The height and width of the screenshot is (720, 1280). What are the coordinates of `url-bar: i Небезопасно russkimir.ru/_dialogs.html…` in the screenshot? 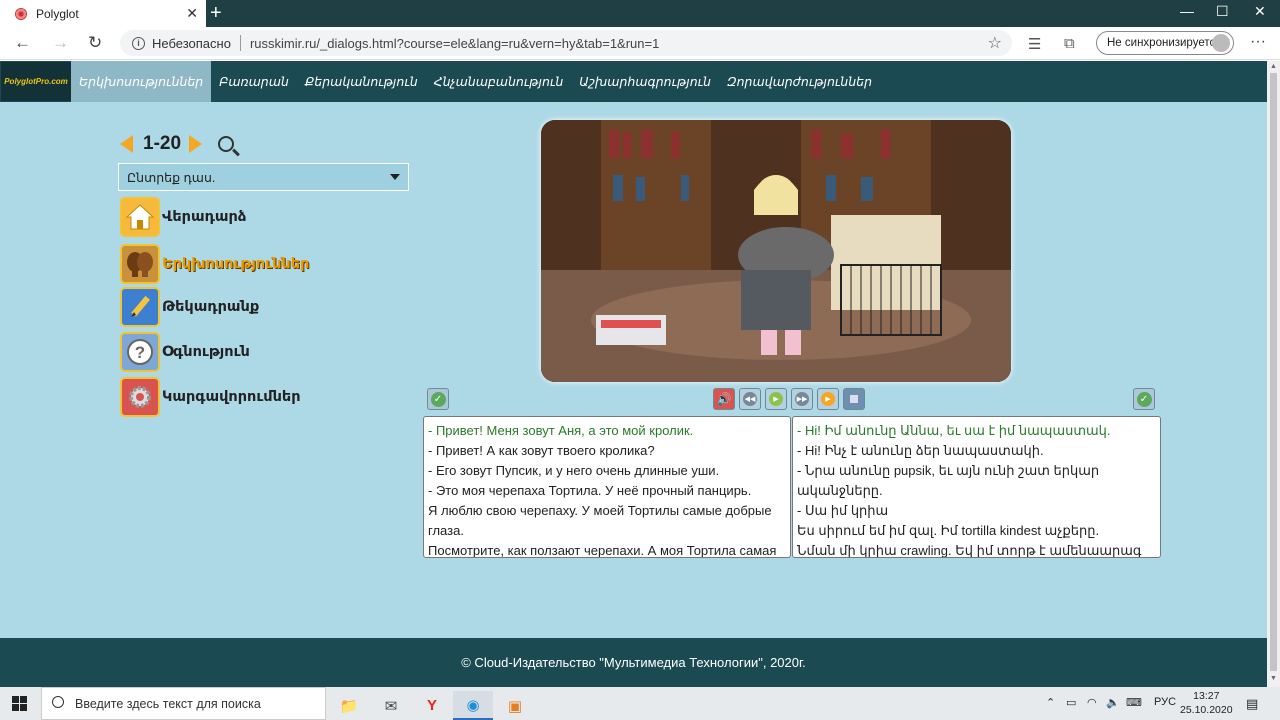 It's located at (566, 43).